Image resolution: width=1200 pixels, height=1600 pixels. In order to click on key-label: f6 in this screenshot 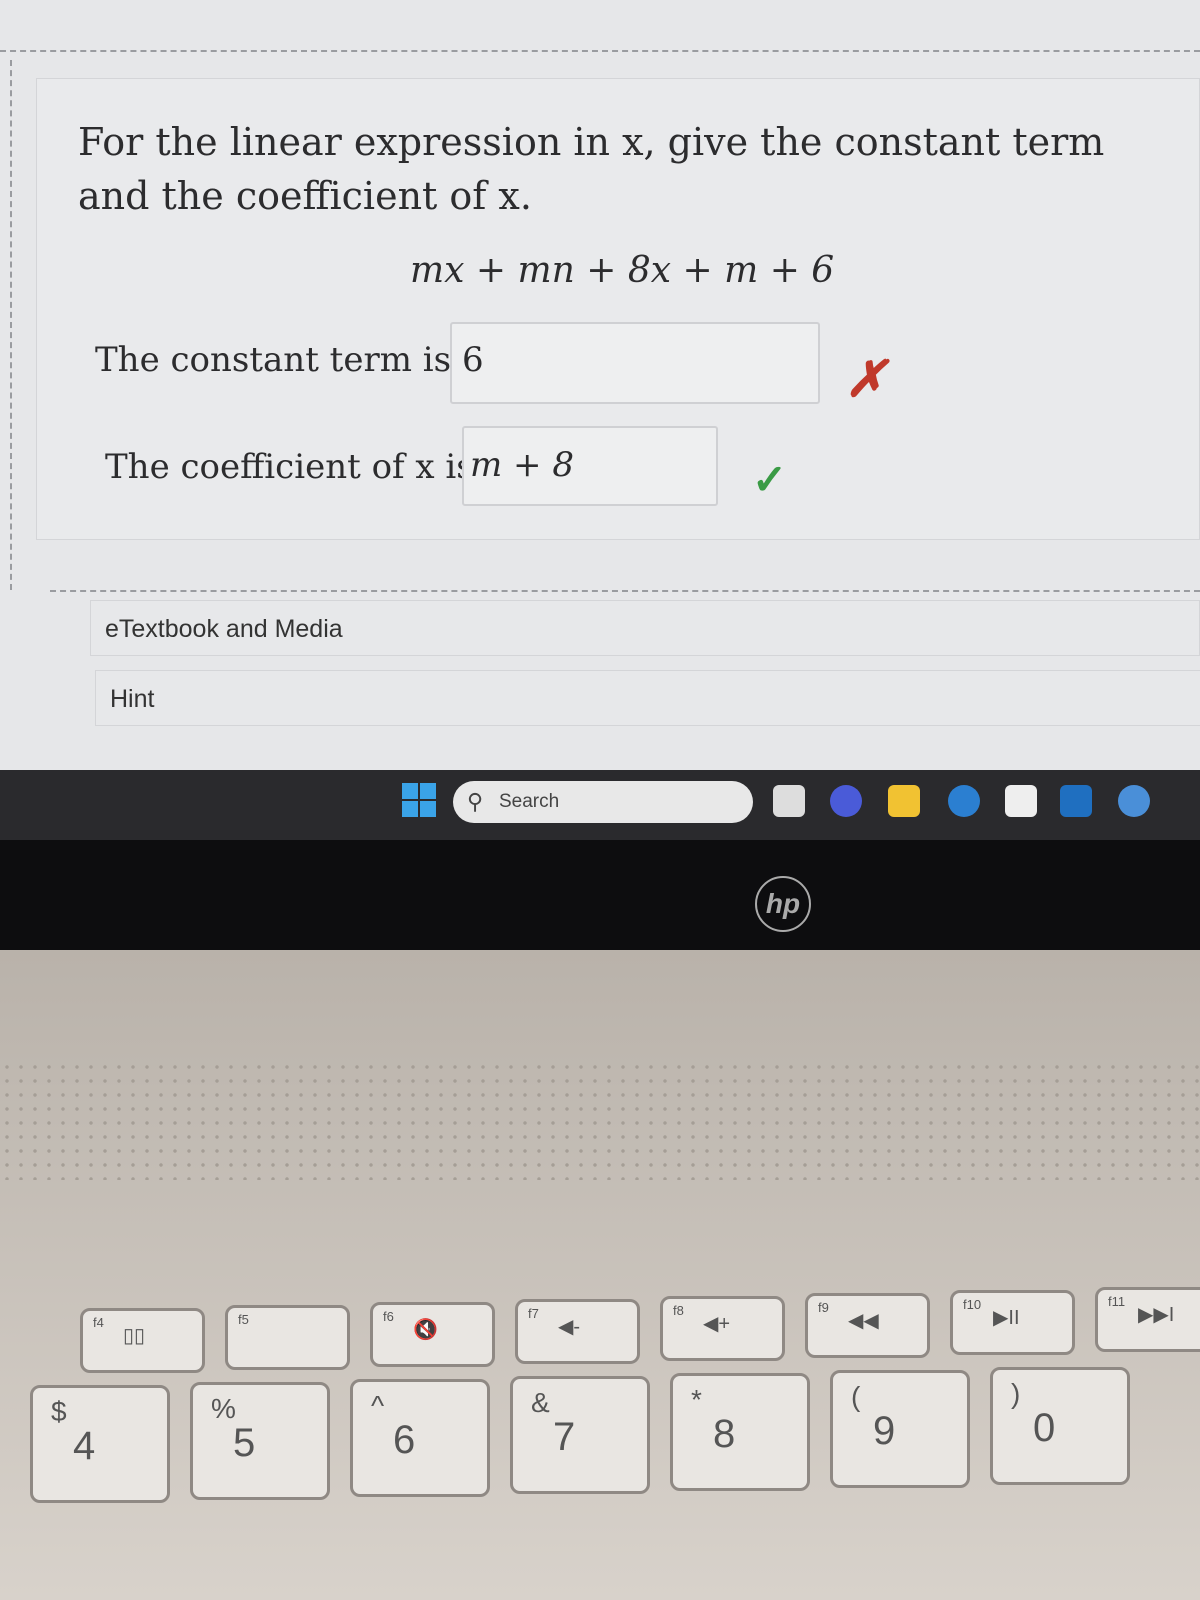, I will do `click(388, 1316)`.